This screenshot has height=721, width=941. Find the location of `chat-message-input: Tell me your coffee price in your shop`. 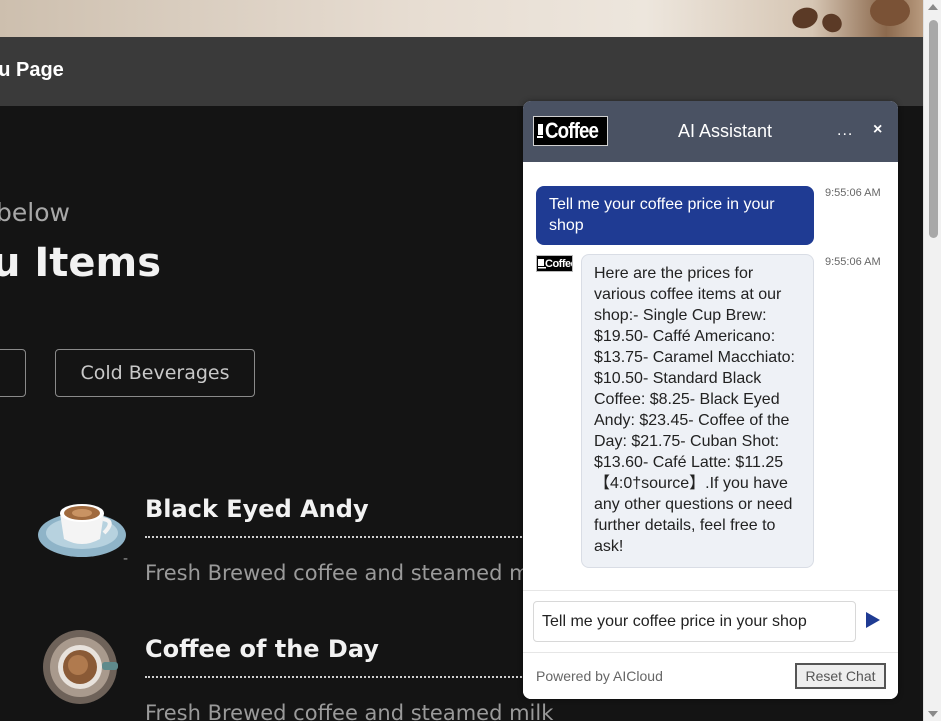

chat-message-input: Tell me your coffee price in your shop is located at coordinates (694, 621).